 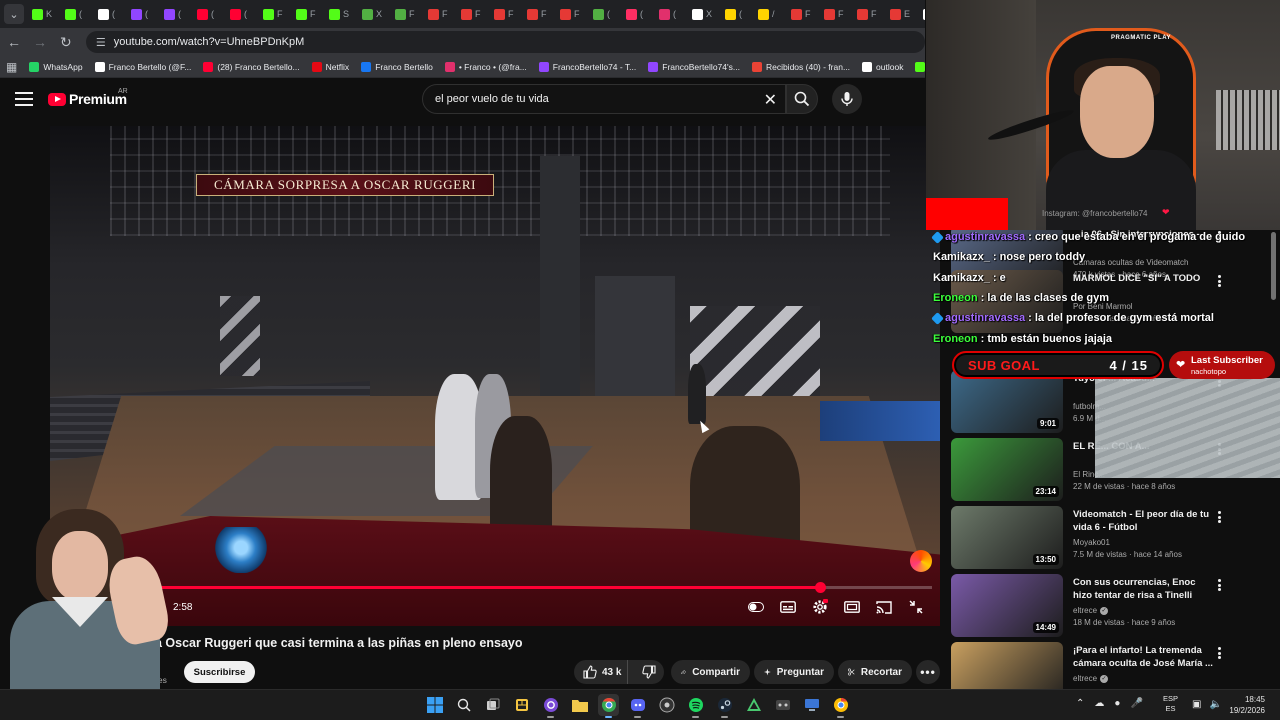 I want to click on tray-microphone-icon: 🎤, so click(x=1136, y=703).